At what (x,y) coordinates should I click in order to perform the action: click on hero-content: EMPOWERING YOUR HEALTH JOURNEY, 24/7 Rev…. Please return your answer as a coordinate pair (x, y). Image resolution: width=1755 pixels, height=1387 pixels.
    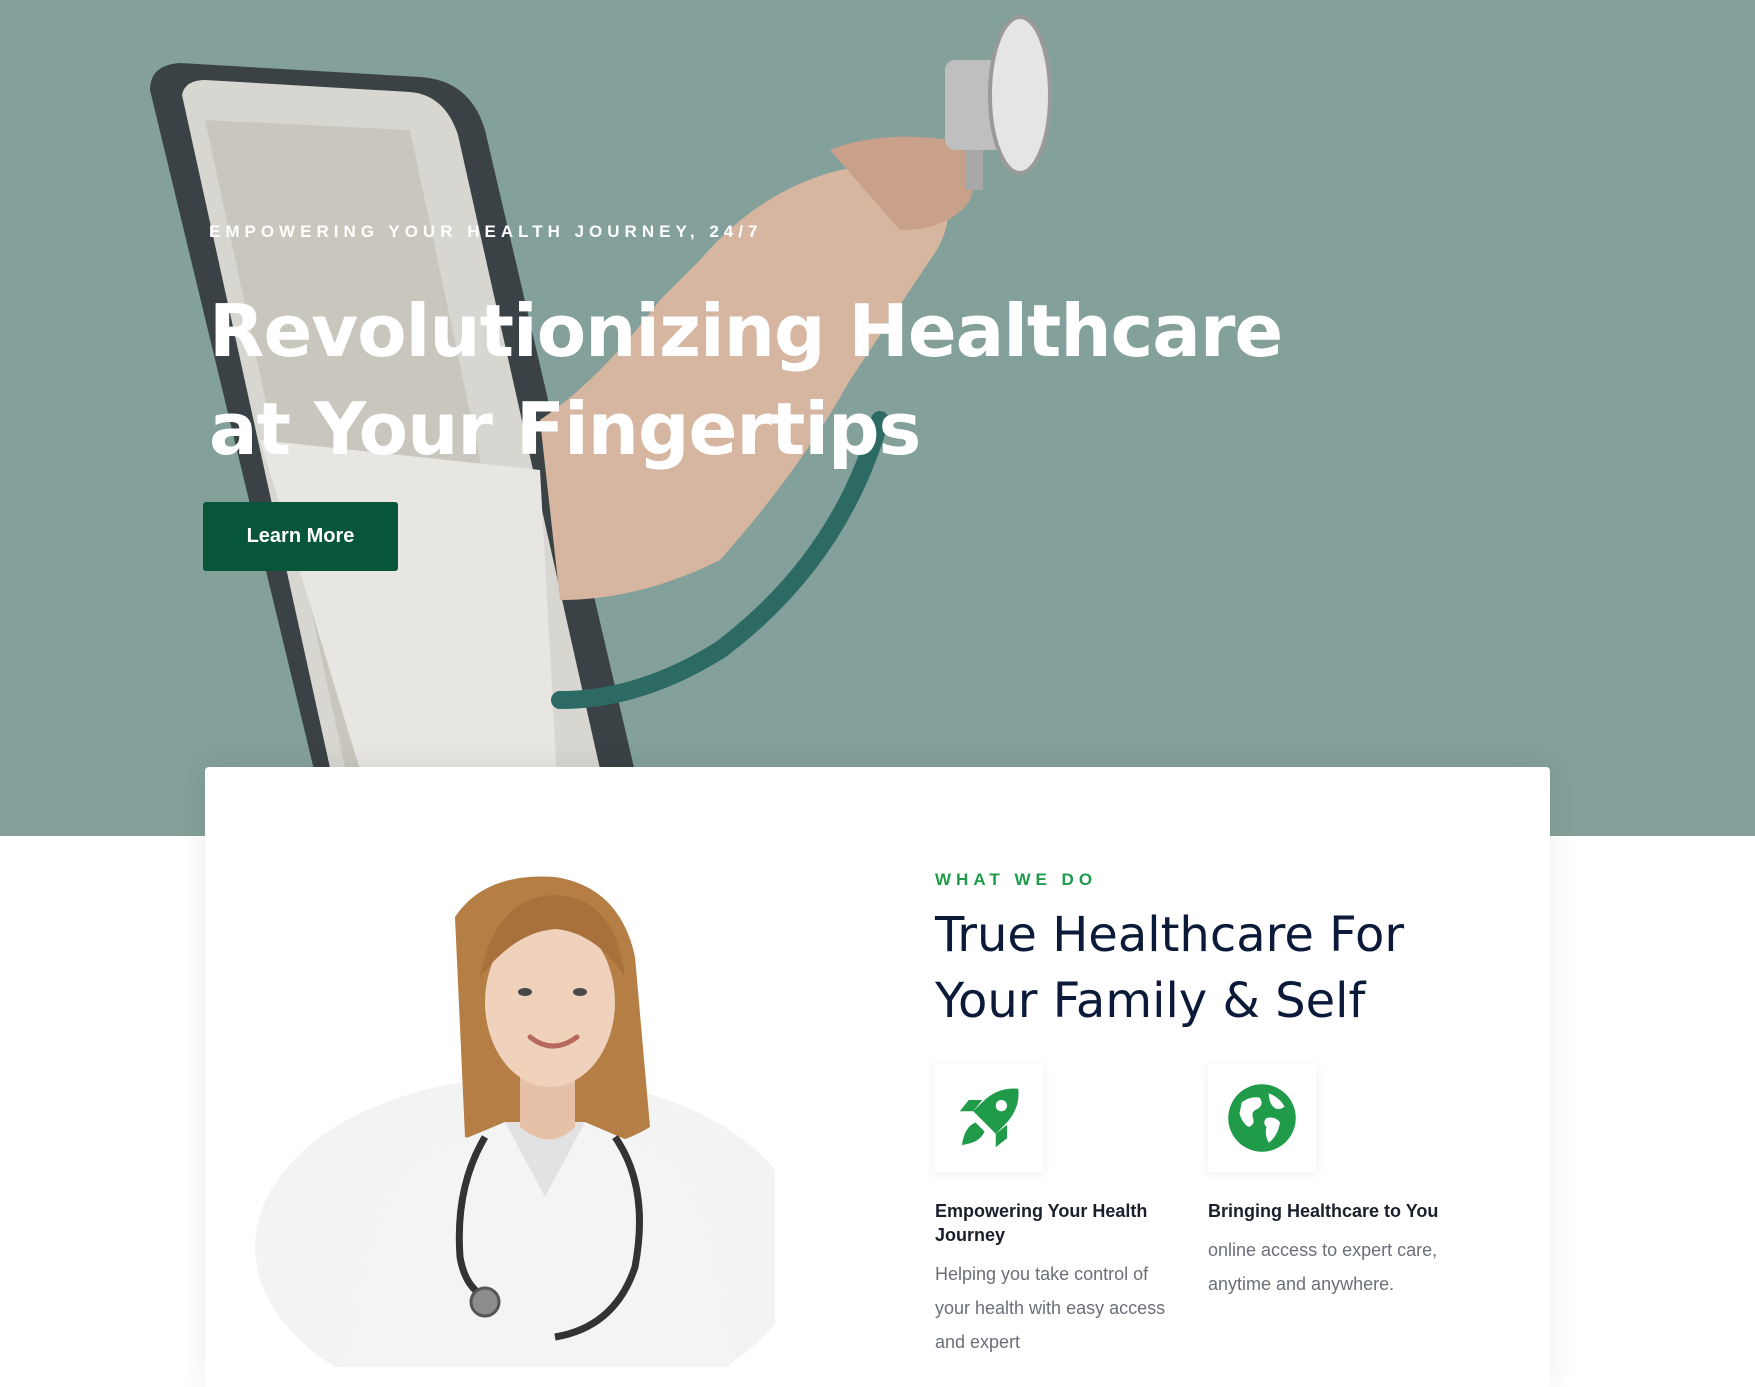
    Looking at the image, I should click on (746, 350).